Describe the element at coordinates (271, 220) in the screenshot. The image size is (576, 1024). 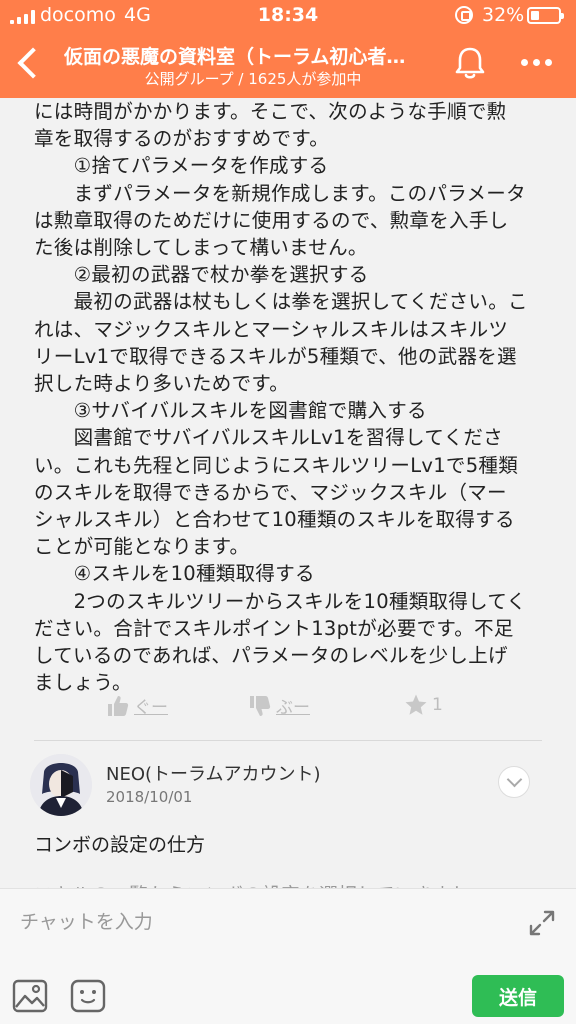
I see `post-line: は勲章取得のためだけに使用するので、勲章を入手し` at that location.